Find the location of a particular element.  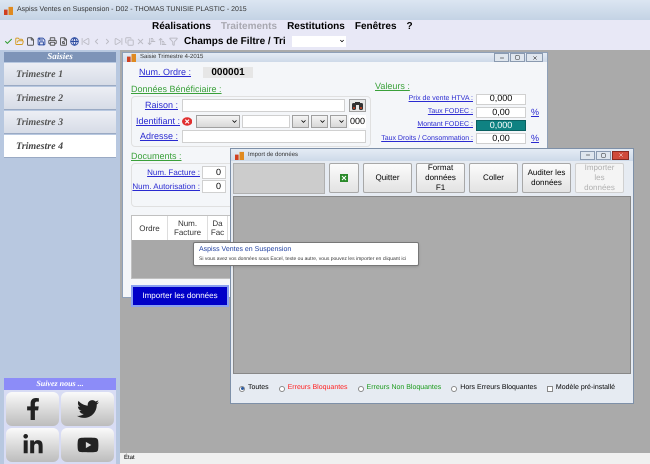

menu-item: Restitutions is located at coordinates (316, 26).